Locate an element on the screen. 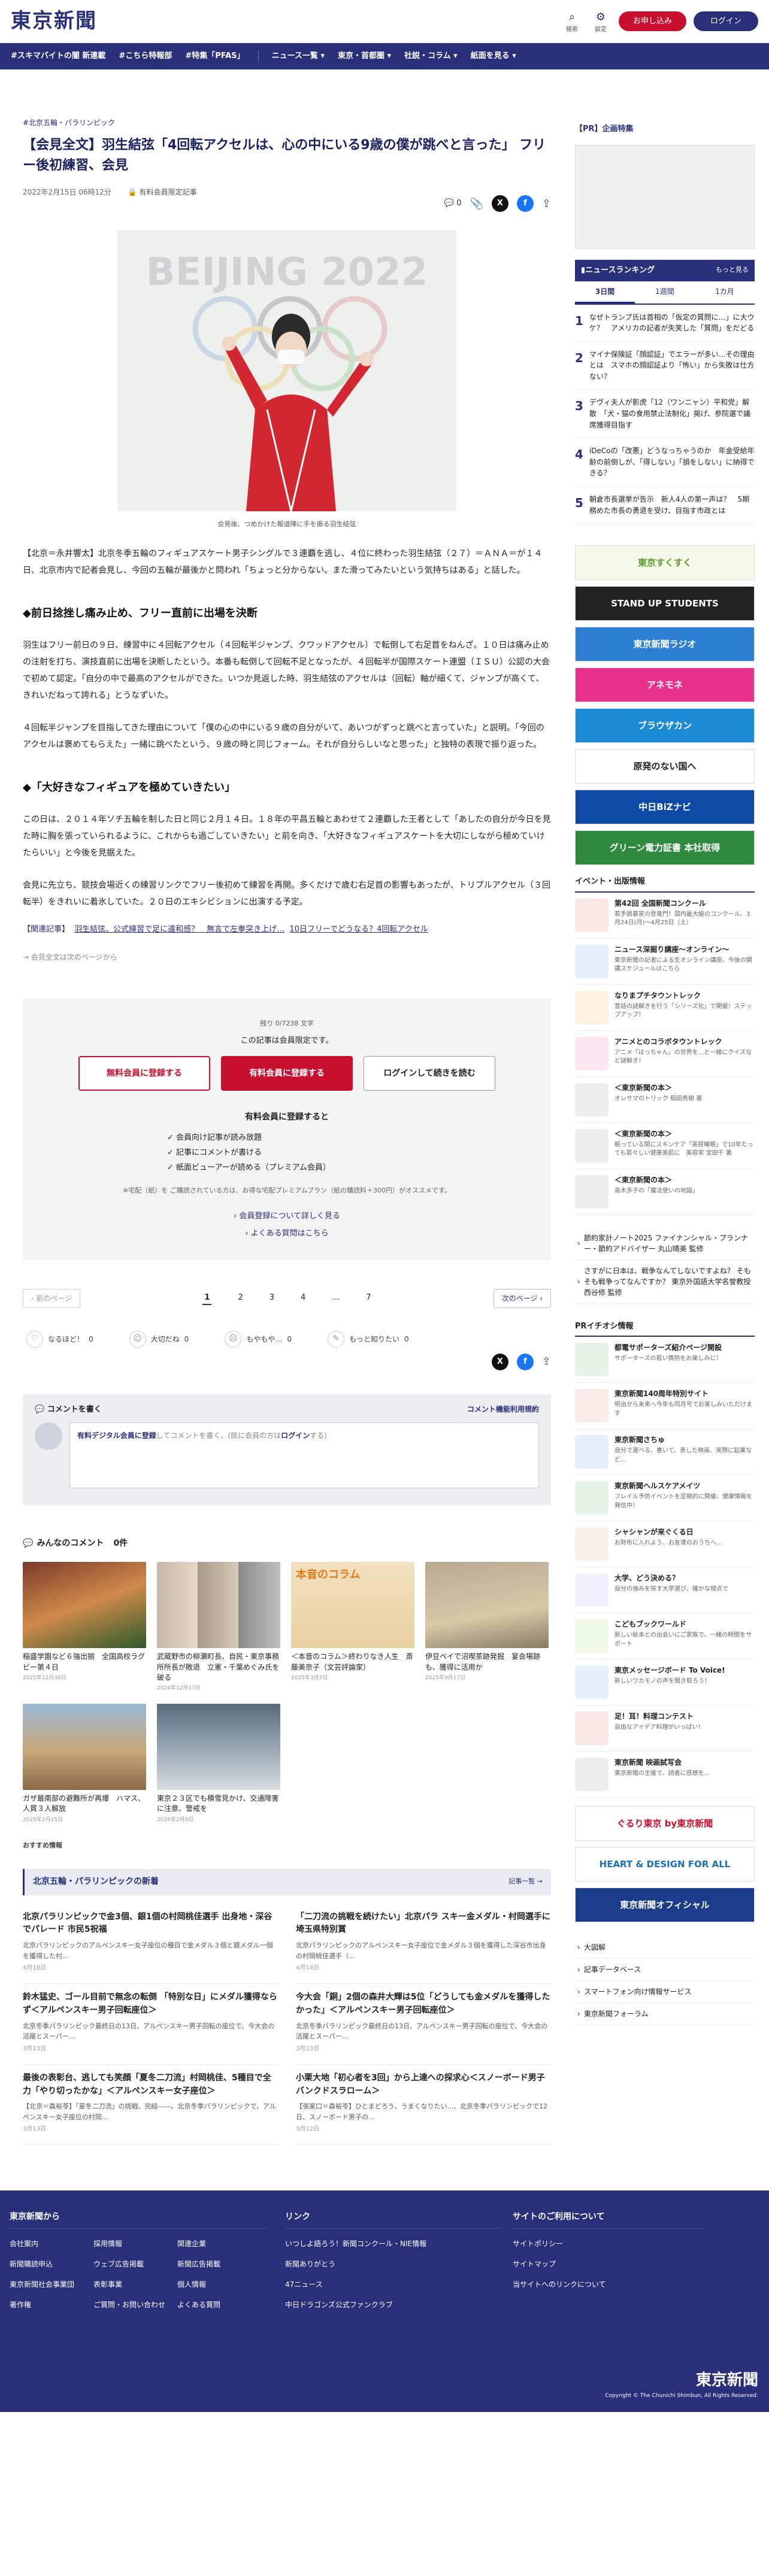 The width and height of the screenshot is (769, 2576). ad-banner: STAND UP STUDENTS is located at coordinates (665, 603).